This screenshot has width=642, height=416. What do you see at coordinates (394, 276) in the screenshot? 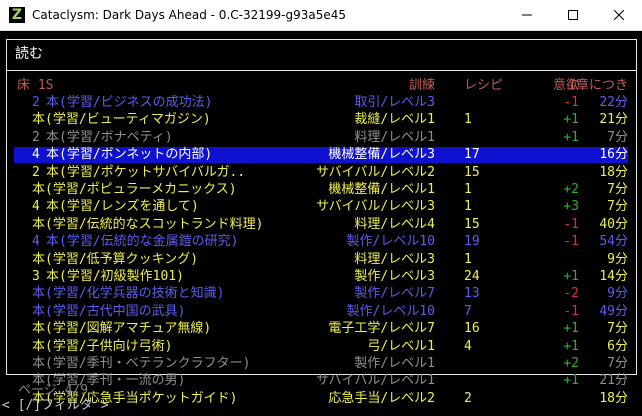
I see `row-skill: 製作/レベル3` at bounding box center [394, 276].